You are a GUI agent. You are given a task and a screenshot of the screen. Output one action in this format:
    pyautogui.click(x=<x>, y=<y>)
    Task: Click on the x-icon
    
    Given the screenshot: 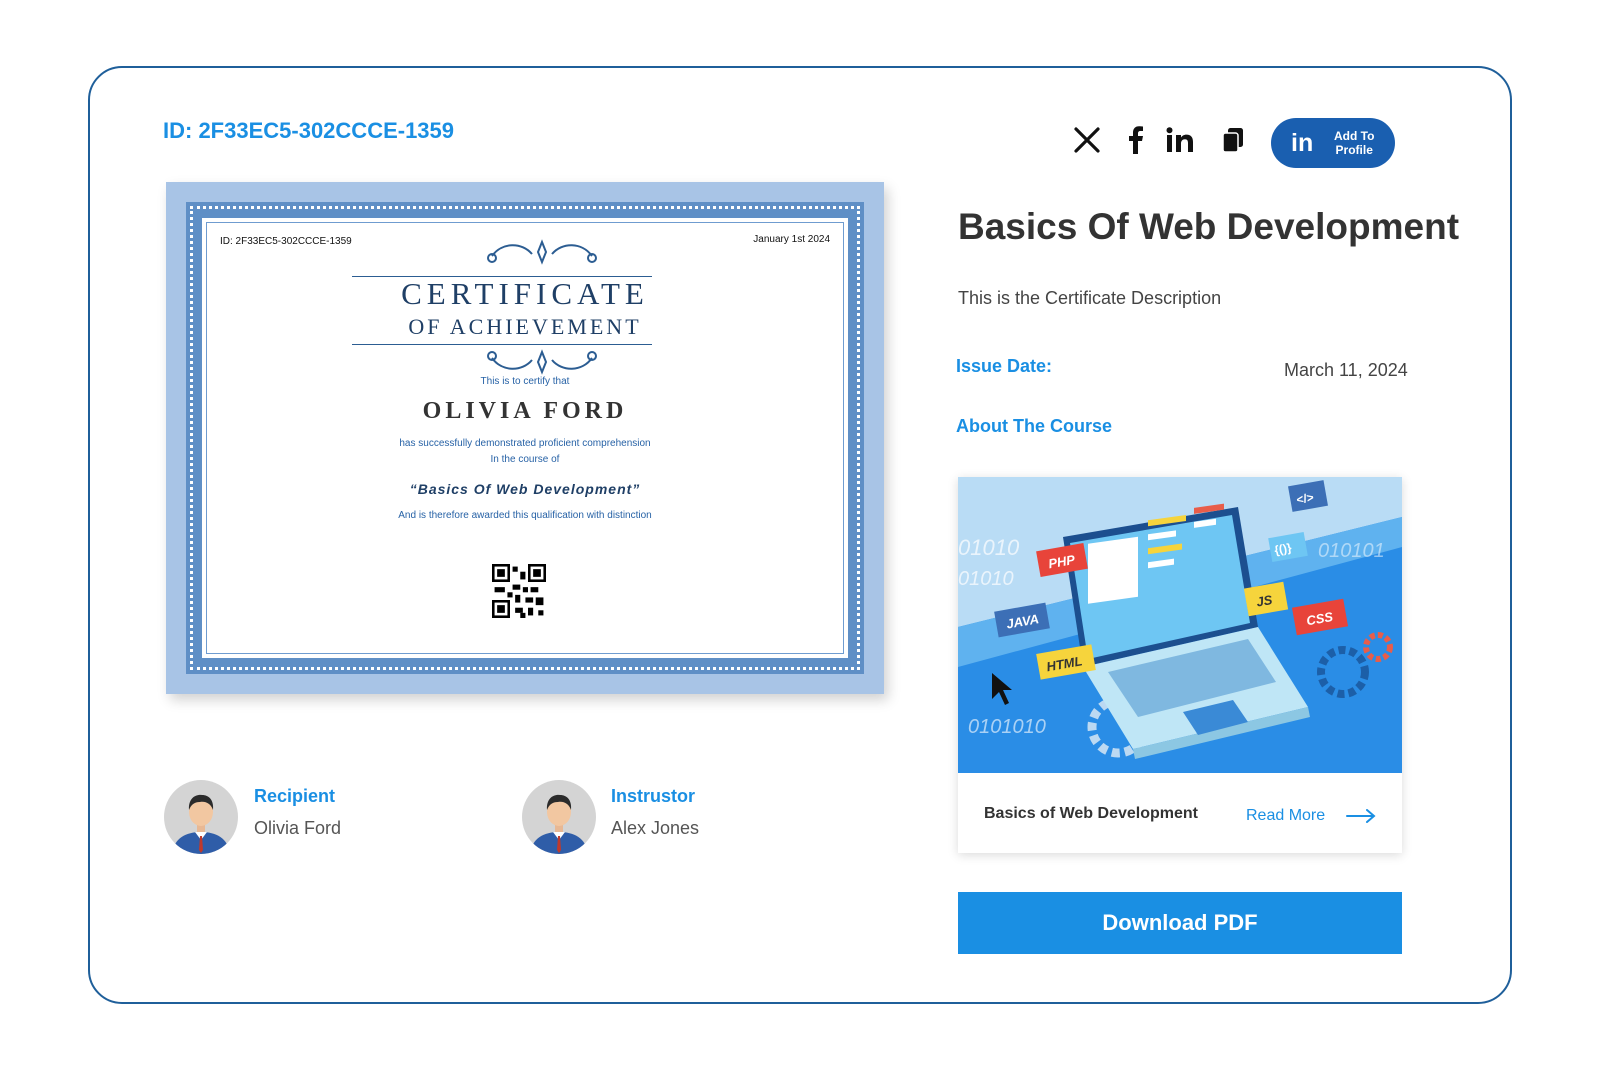 What is the action you would take?
    pyautogui.click(x=1087, y=140)
    